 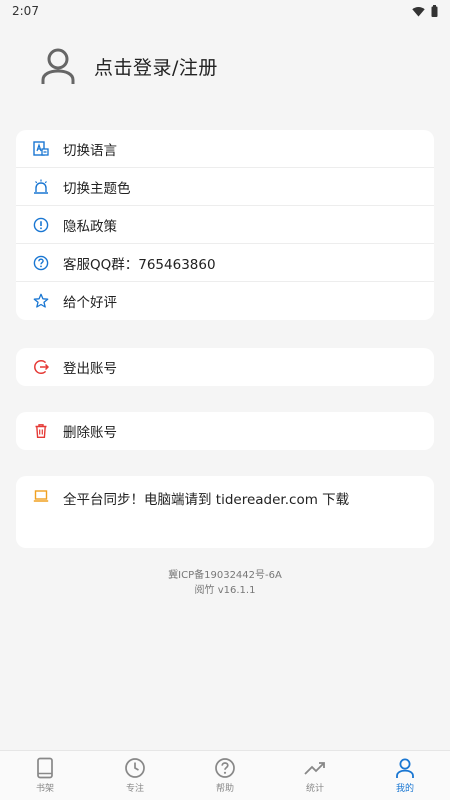 I want to click on status-time: 2:07, so click(x=25, y=11).